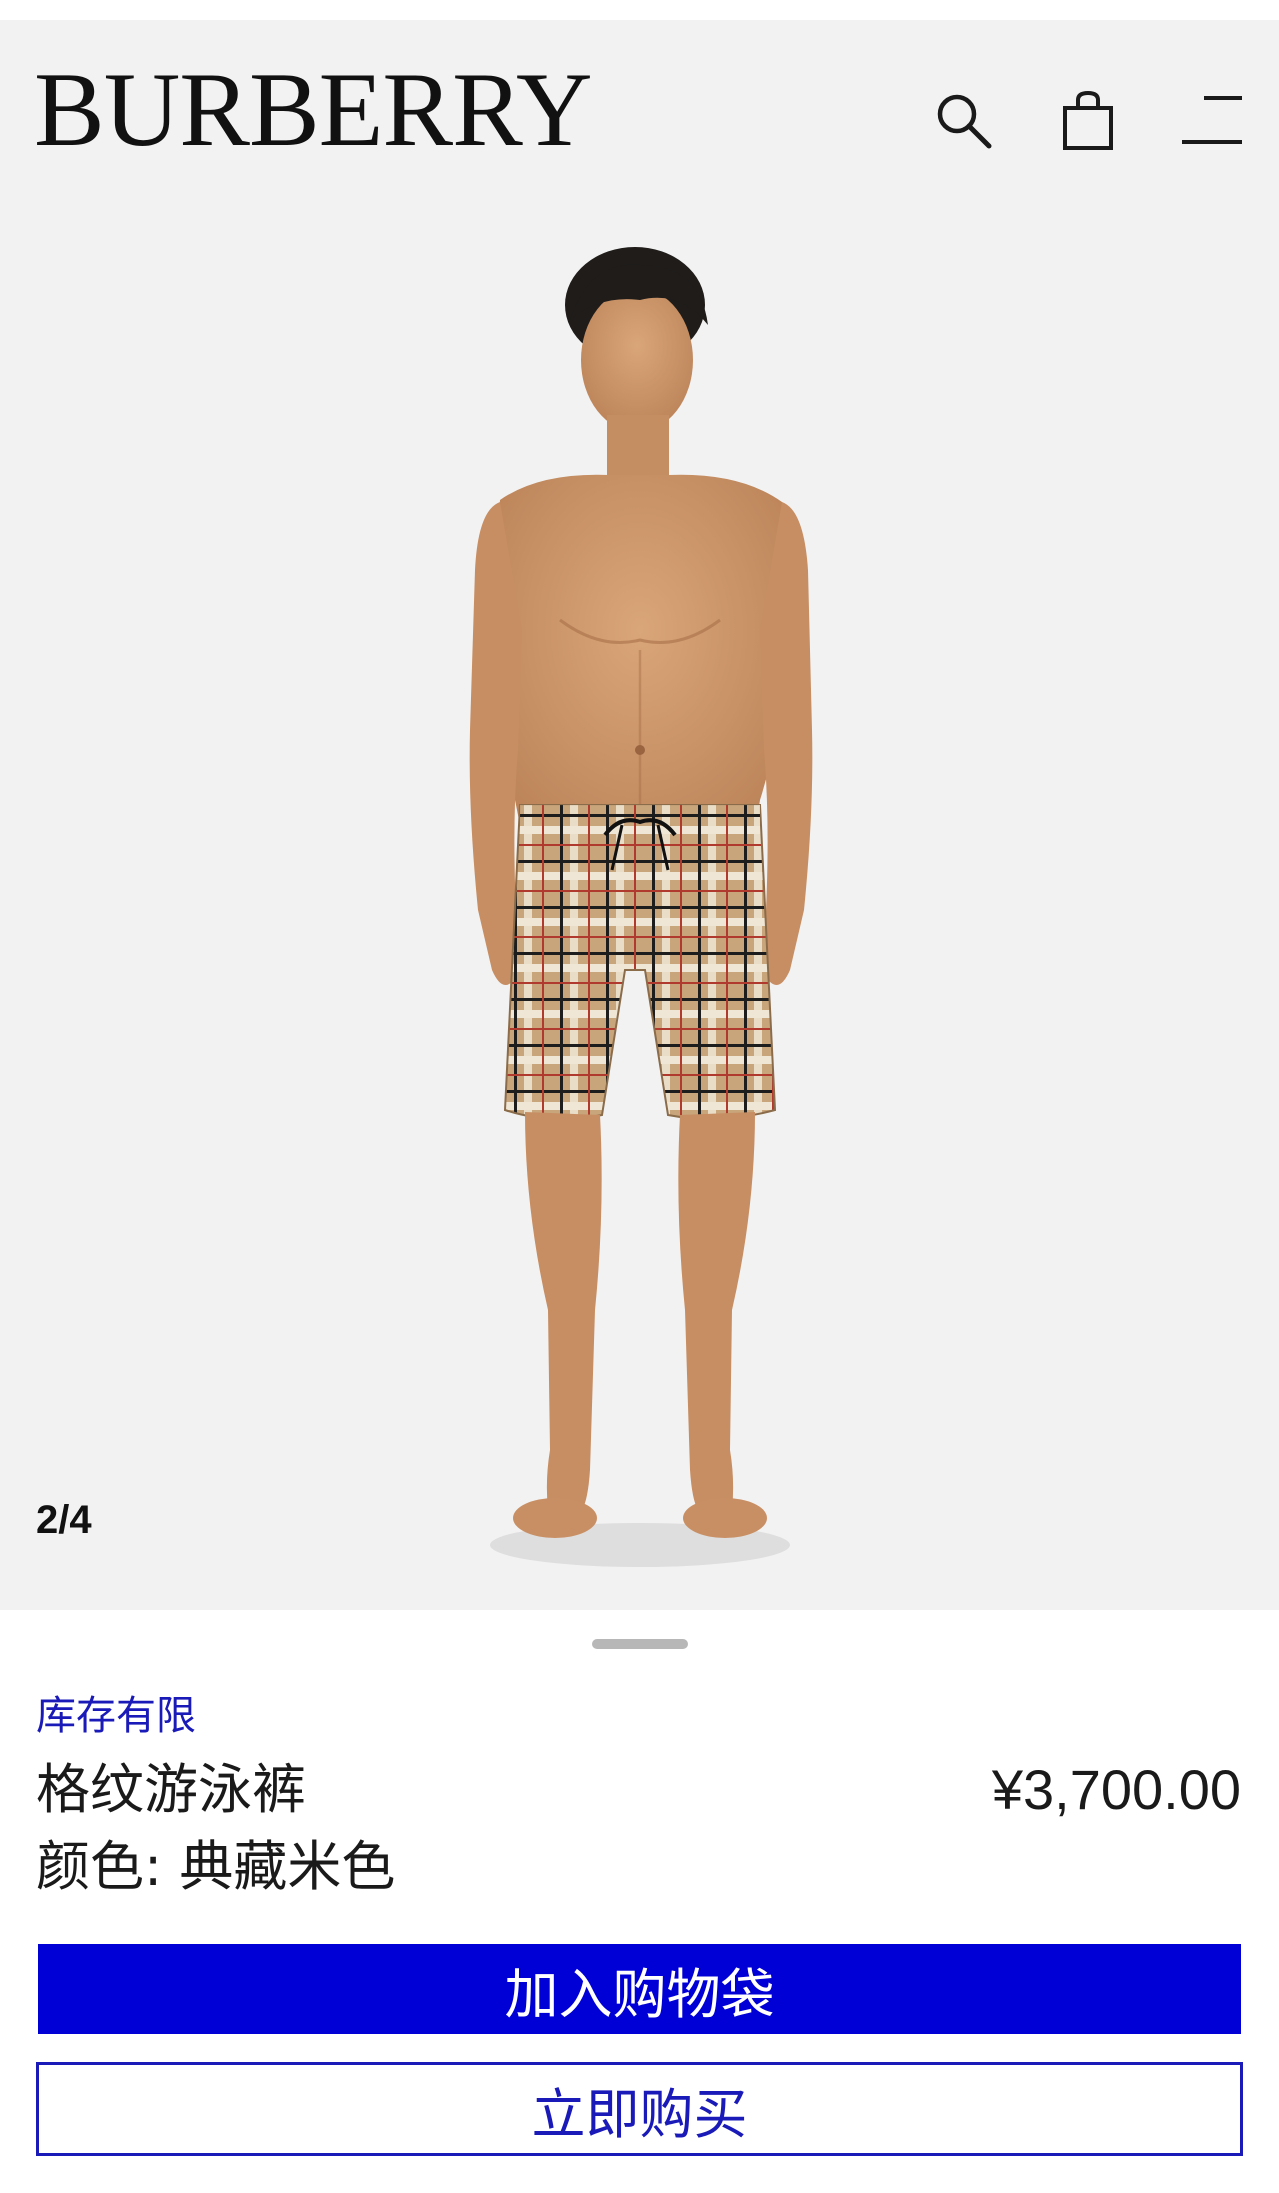 This screenshot has width=1279, height=2193. Describe the element at coordinates (639, 115) in the screenshot. I see `site-header: BURBERRY` at that location.